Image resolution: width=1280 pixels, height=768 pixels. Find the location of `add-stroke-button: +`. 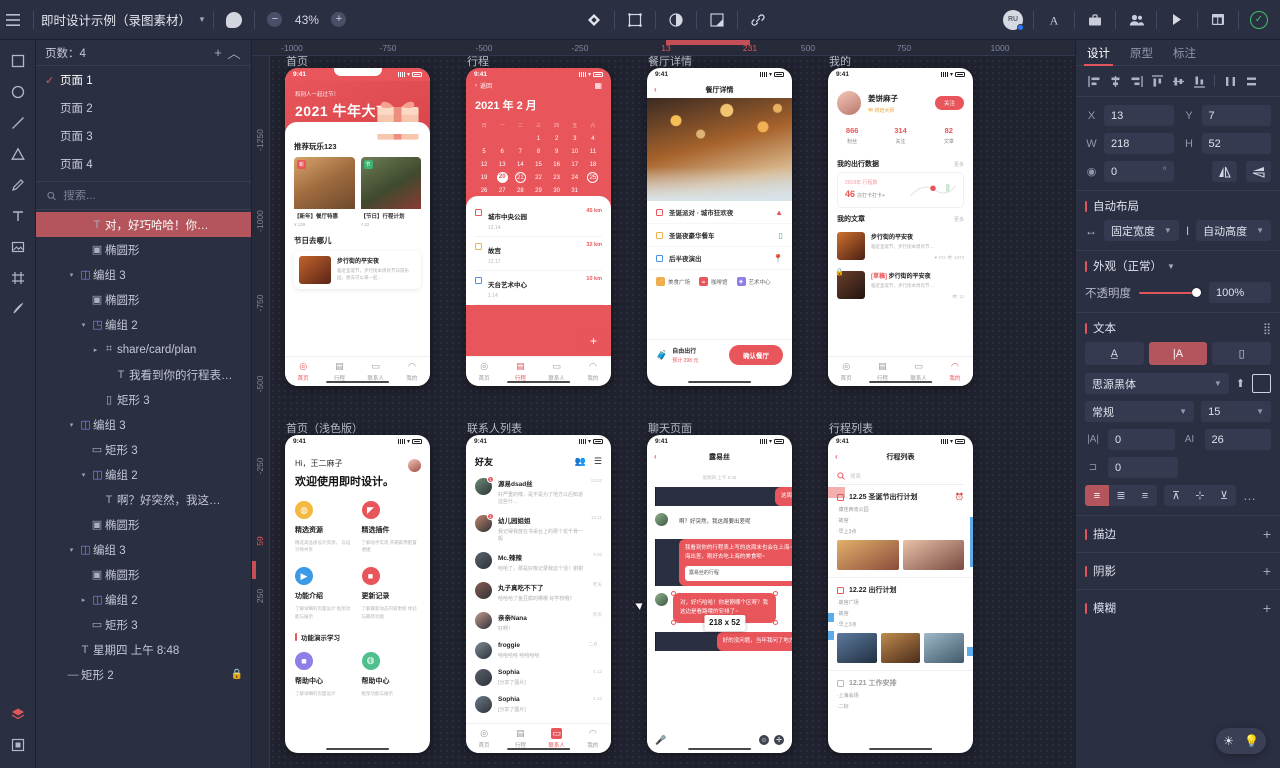

add-stroke-button: + is located at coordinates (1267, 534).